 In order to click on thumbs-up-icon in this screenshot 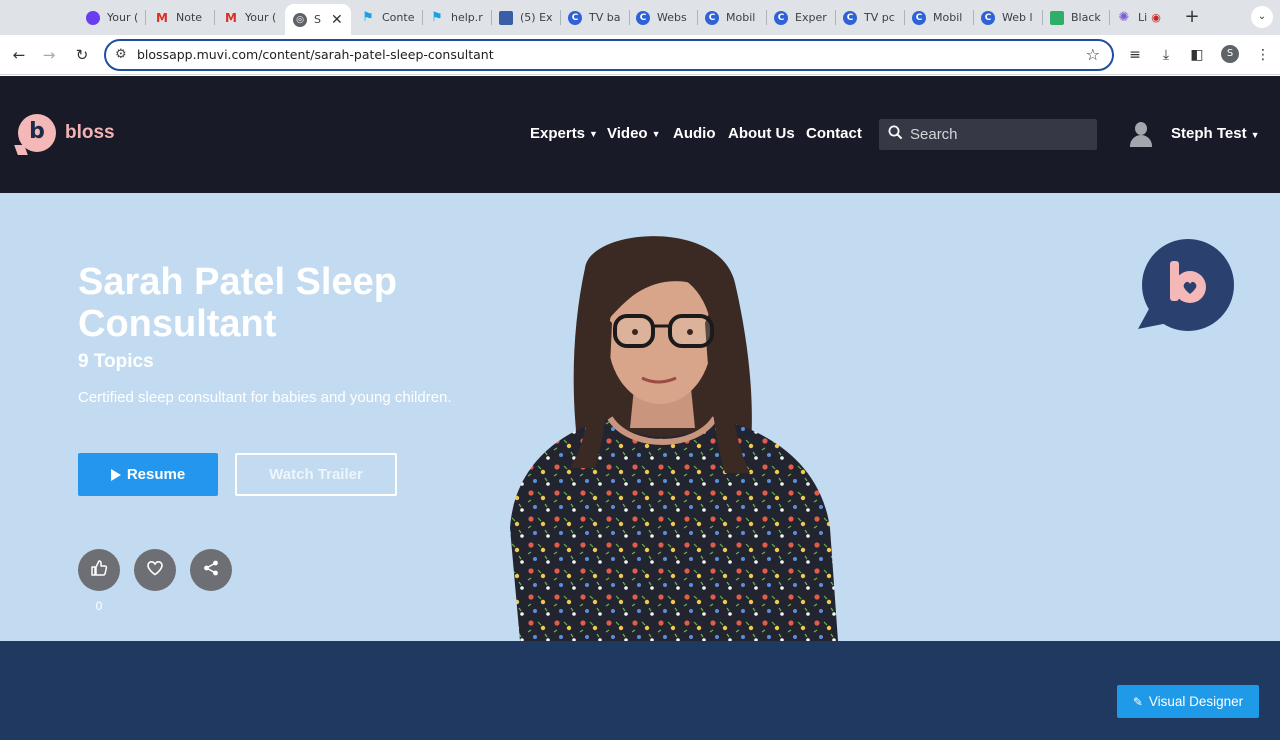, I will do `click(99, 570)`.